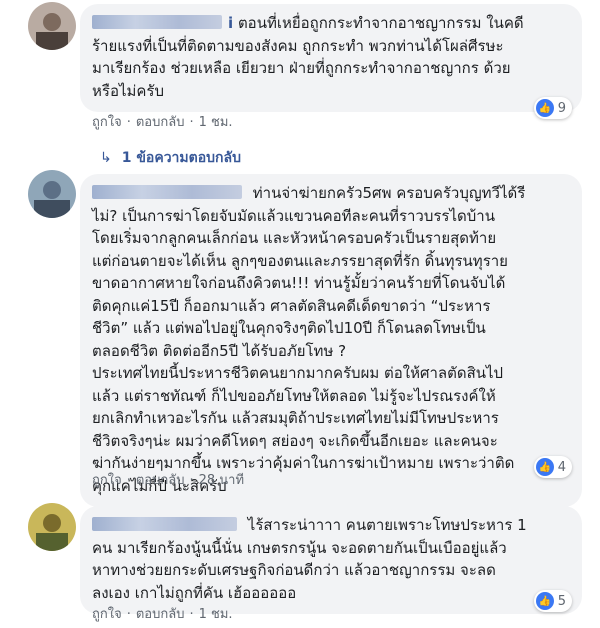 The image size is (600, 628). I want to click on comment-text-line: ตลอดชีวิต ติดต่ออีก5ปี ได้รับอภัยโทษ ?, so click(219, 350).